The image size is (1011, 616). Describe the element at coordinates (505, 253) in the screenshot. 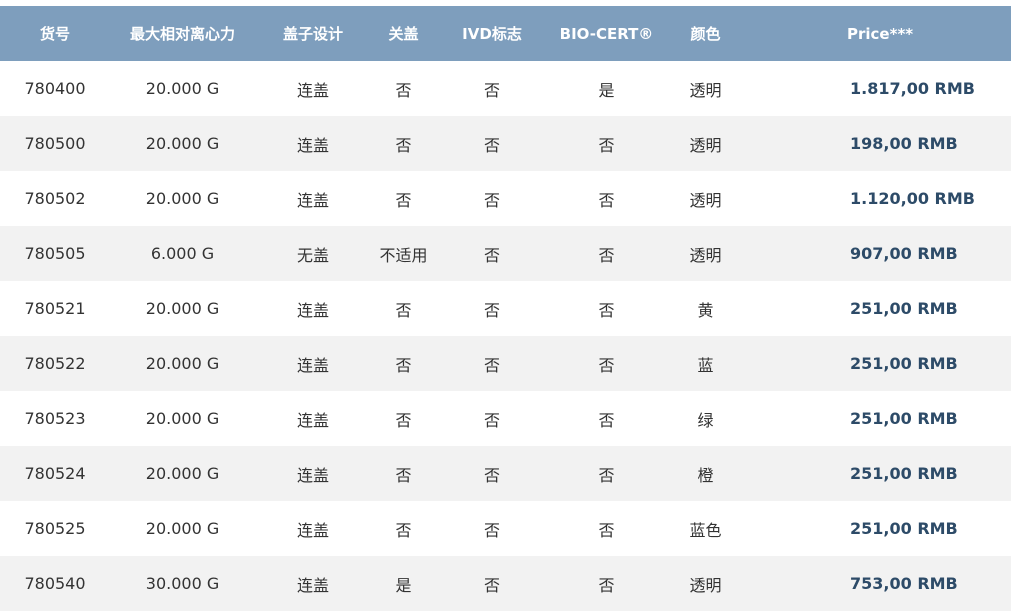

I see `table-row: 780505 6.000 G 无盖 不适用 否 否 透明 907,00 RMB` at that location.